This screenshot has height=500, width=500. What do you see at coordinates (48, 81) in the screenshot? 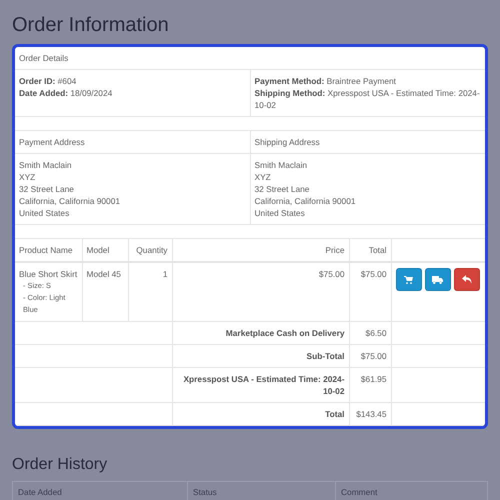
I see `detail-line: Order ID: #604` at bounding box center [48, 81].